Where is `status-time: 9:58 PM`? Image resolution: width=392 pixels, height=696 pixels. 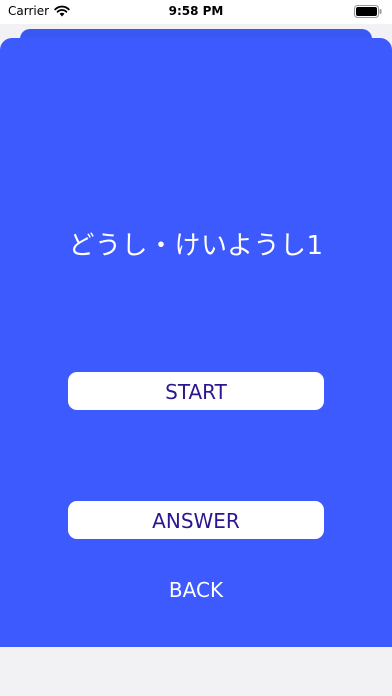 status-time: 9:58 PM is located at coordinates (196, 11).